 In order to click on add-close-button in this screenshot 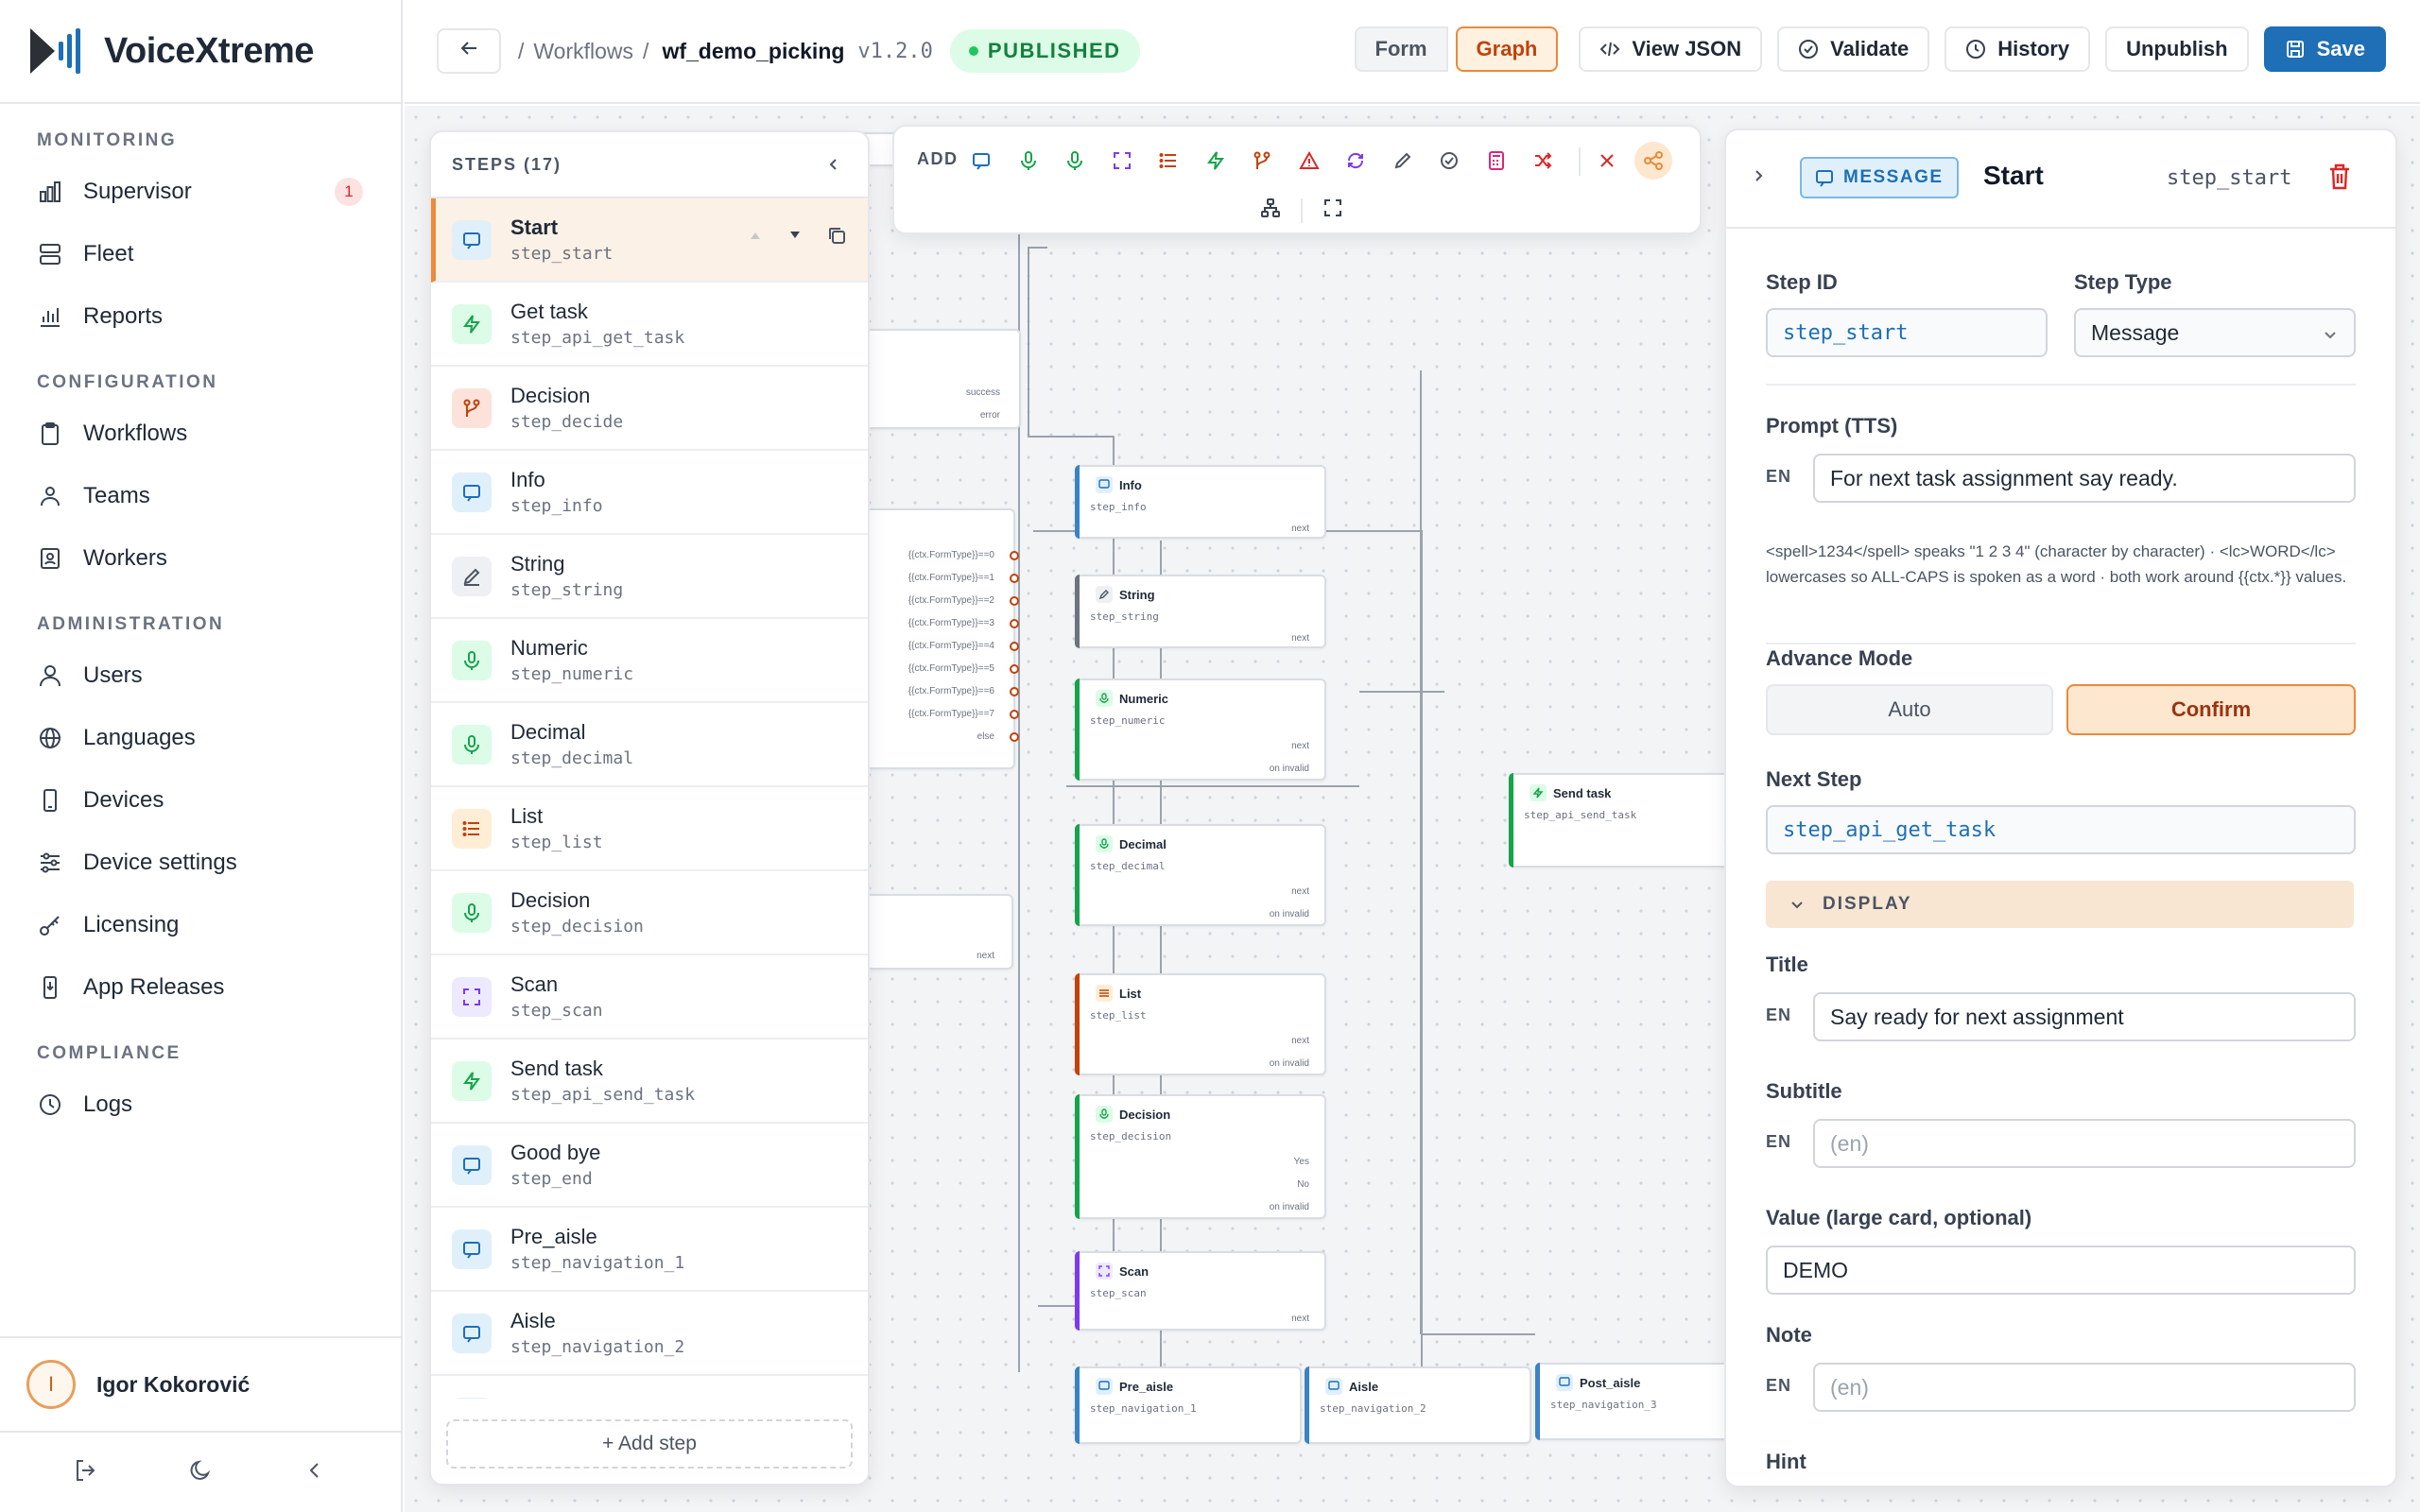, I will do `click(1607, 161)`.